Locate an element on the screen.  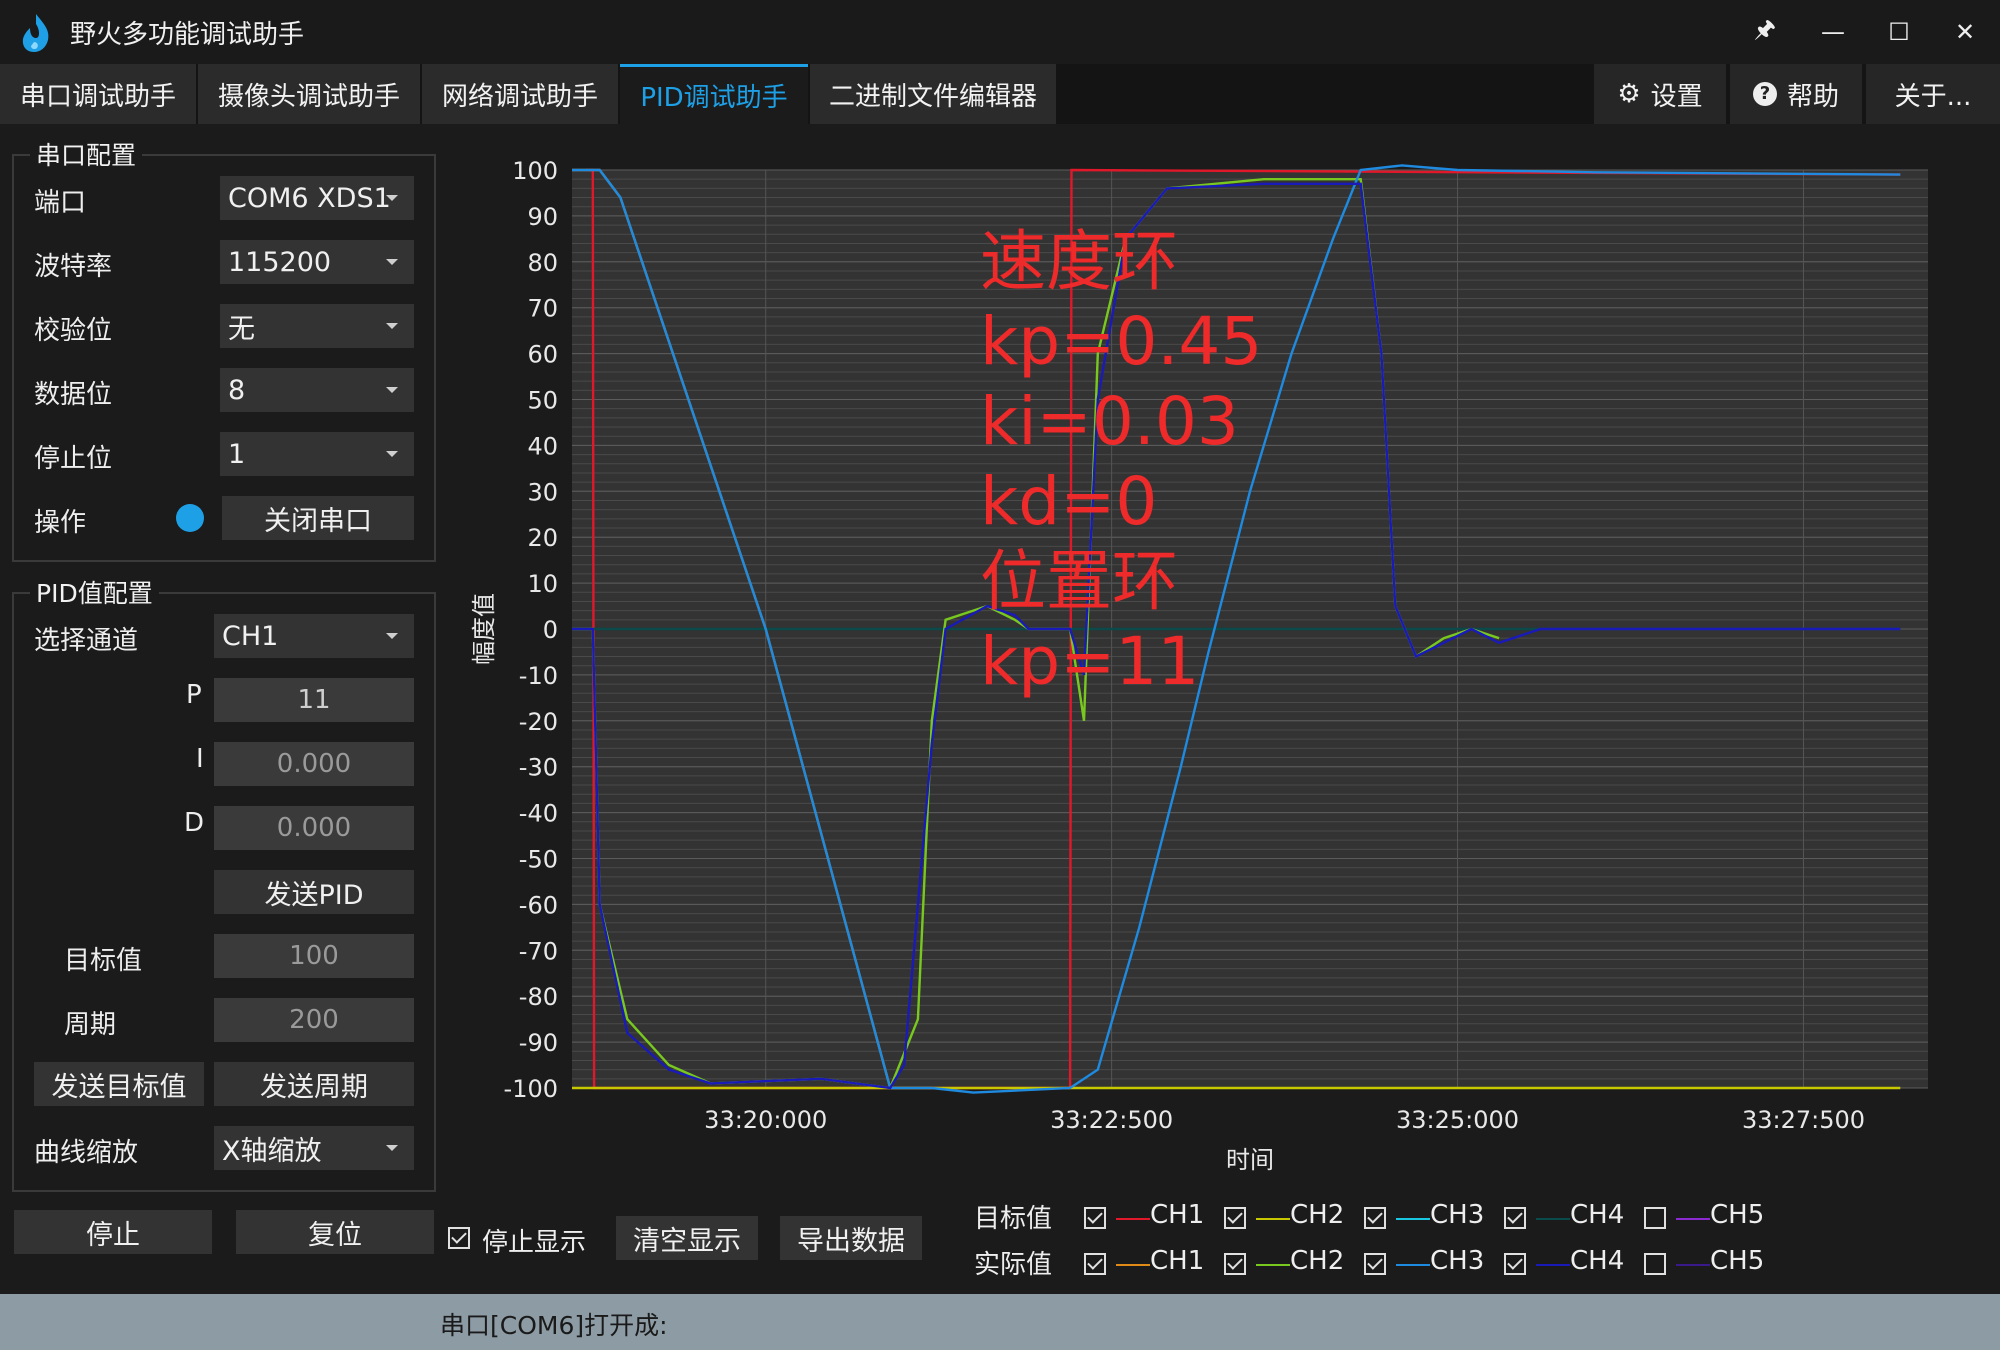
legend-target-label: 目标值 is located at coordinates (1013, 1219).